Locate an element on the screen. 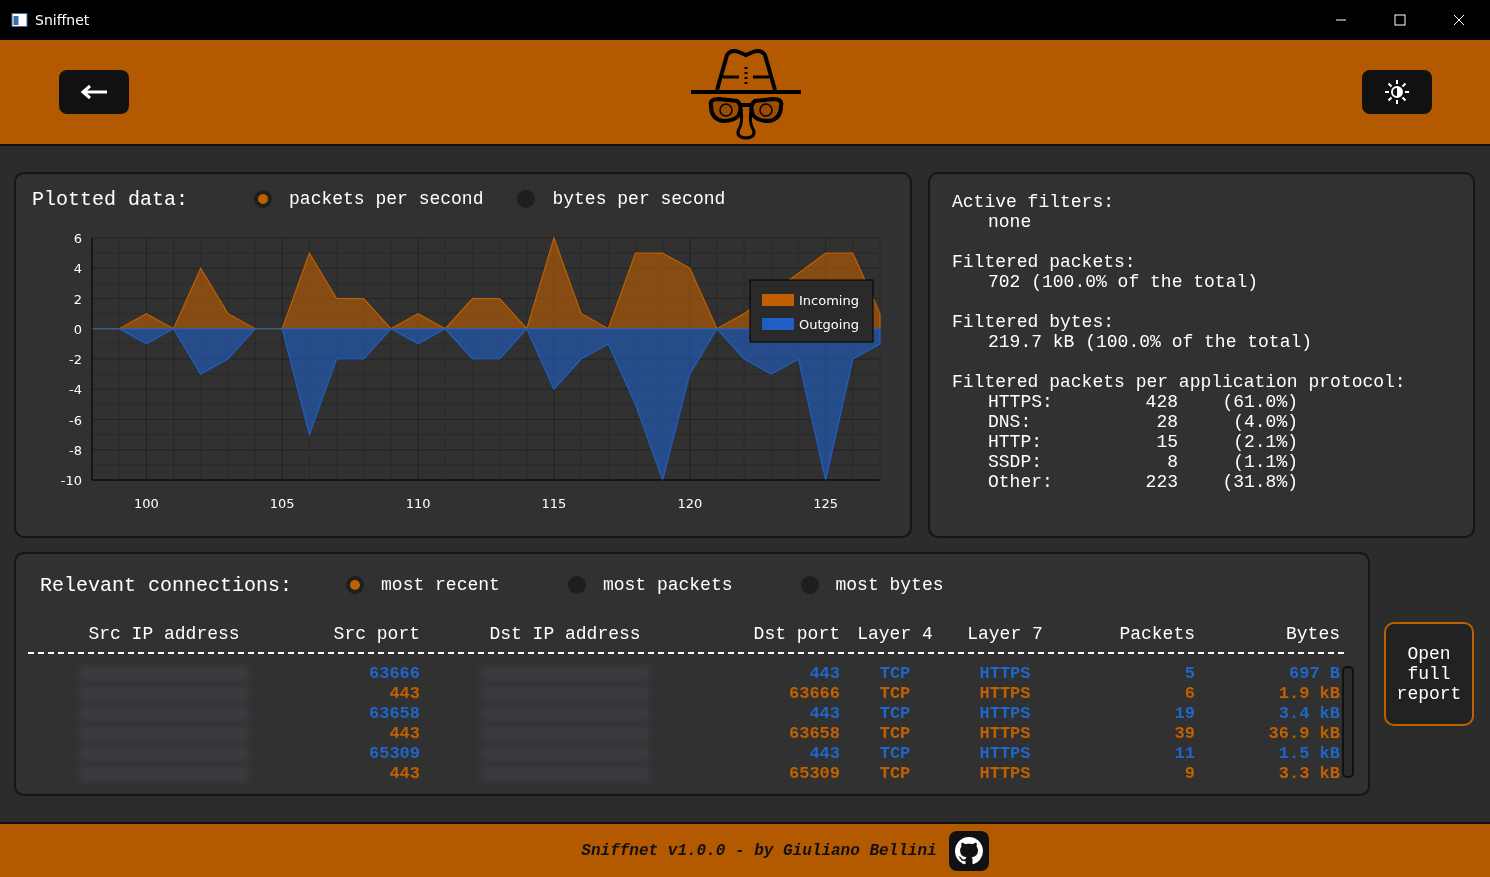 The image size is (1490, 877). protocol-count: 223 is located at coordinates (1161, 482).